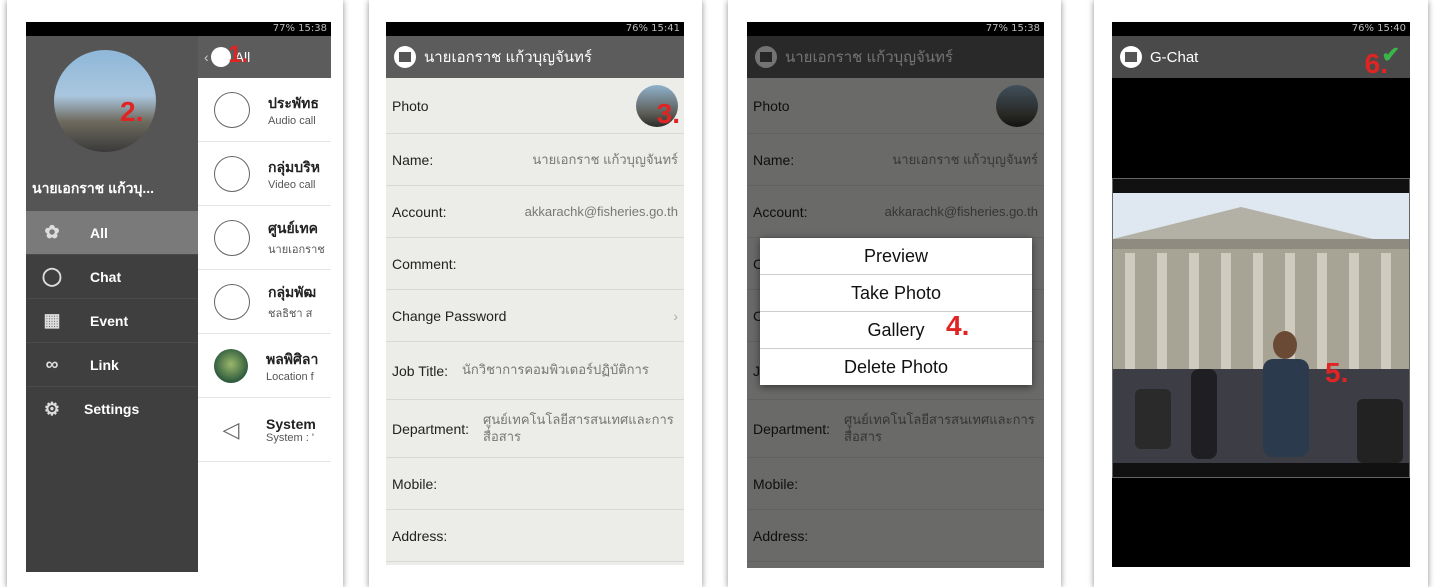 The width and height of the screenshot is (1439, 587). I want to click on status-text: 76% 15:40, so click(1378, 28).